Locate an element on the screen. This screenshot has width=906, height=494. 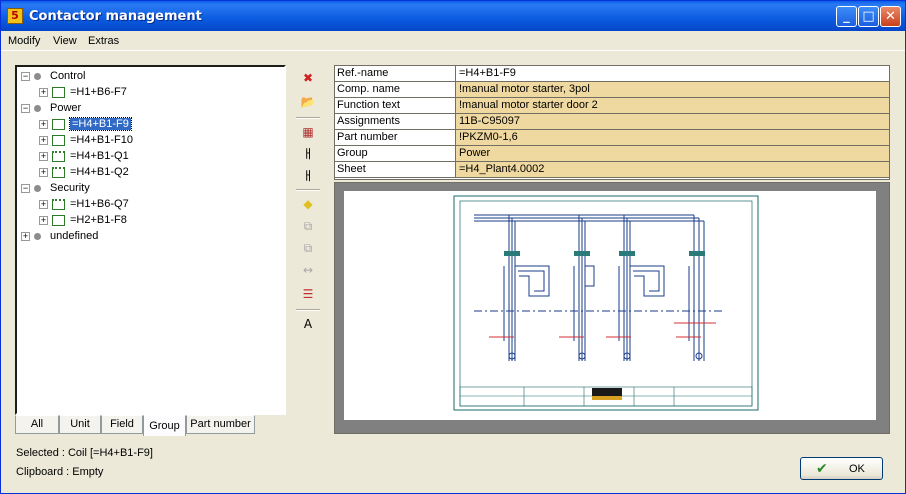
menu-modify: Modify is located at coordinates (24, 41).